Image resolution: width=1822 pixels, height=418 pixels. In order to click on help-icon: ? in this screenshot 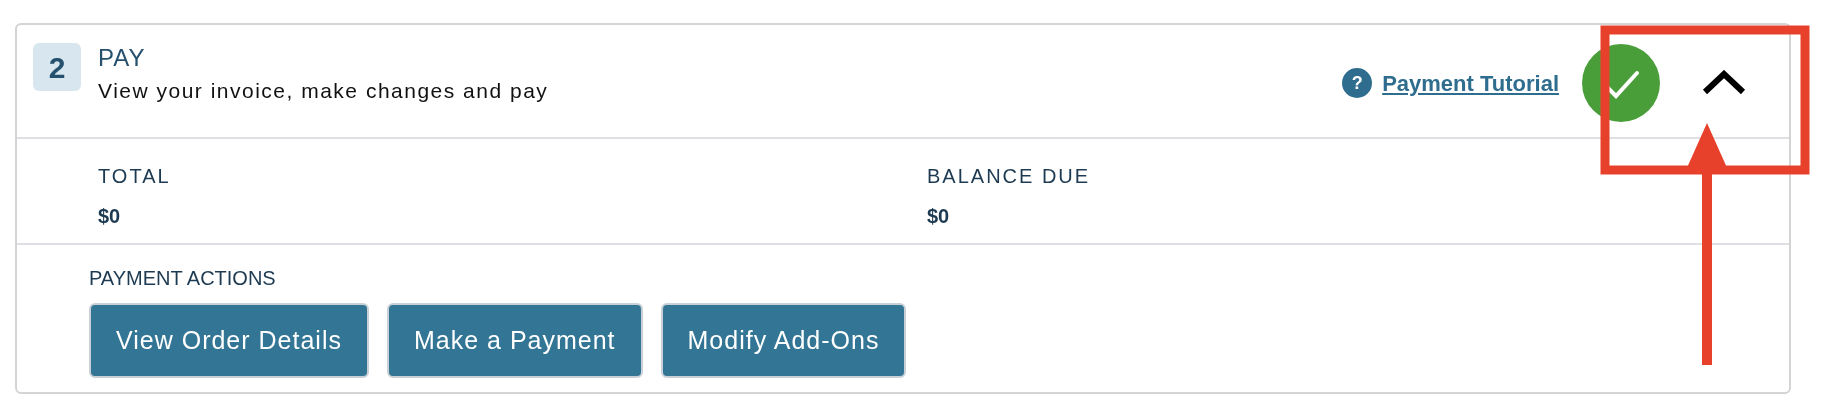, I will do `click(1357, 83)`.